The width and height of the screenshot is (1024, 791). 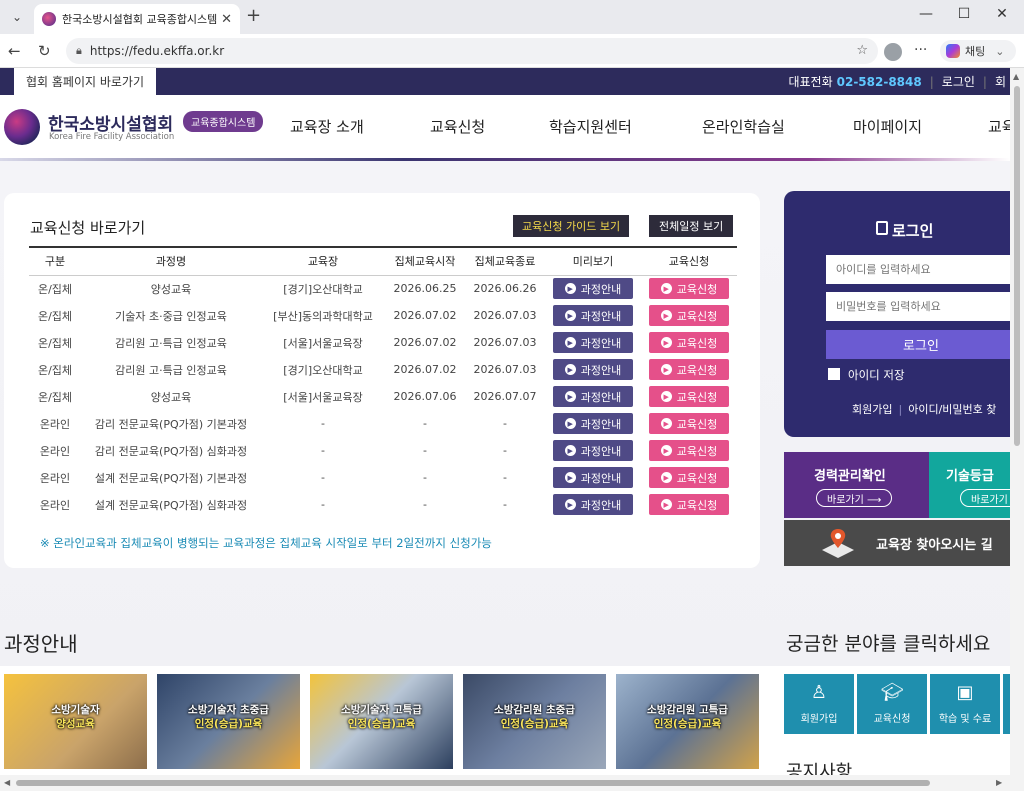 What do you see at coordinates (534, 721) in the screenshot?
I see `course-card-supervisor-mid: 소방감리원 초중급 인정(승급)교육` at bounding box center [534, 721].